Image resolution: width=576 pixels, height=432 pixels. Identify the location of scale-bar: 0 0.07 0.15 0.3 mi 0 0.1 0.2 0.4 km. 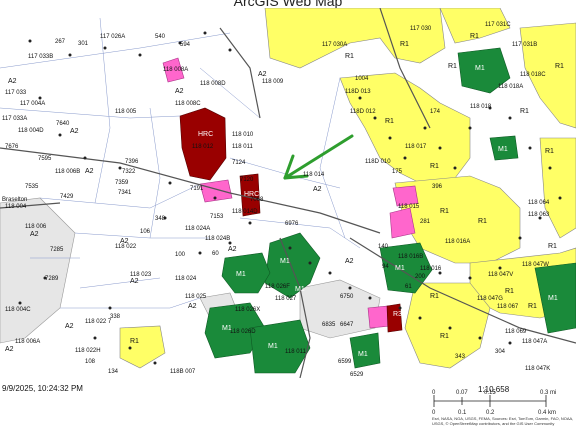
(494, 403).